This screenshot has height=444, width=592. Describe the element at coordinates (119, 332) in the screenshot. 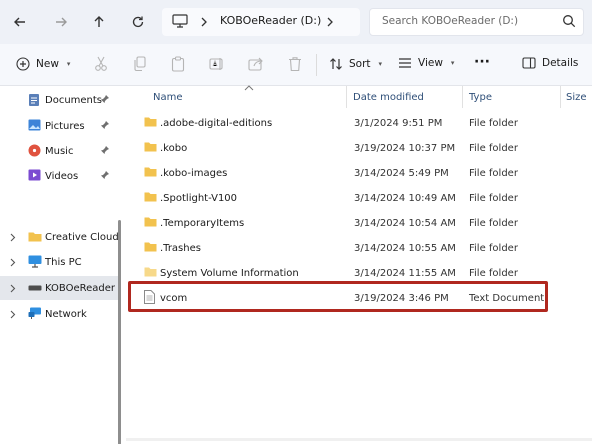

I see `sidebar-scrollbar` at that location.